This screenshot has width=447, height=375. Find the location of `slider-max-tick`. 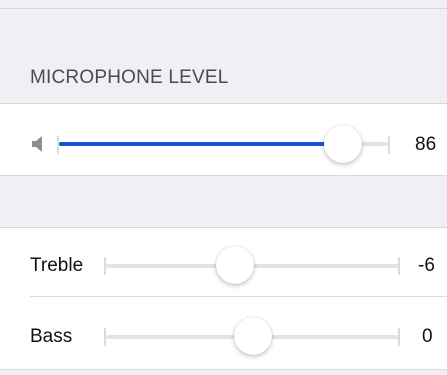

slider-max-tick is located at coordinates (389, 145).